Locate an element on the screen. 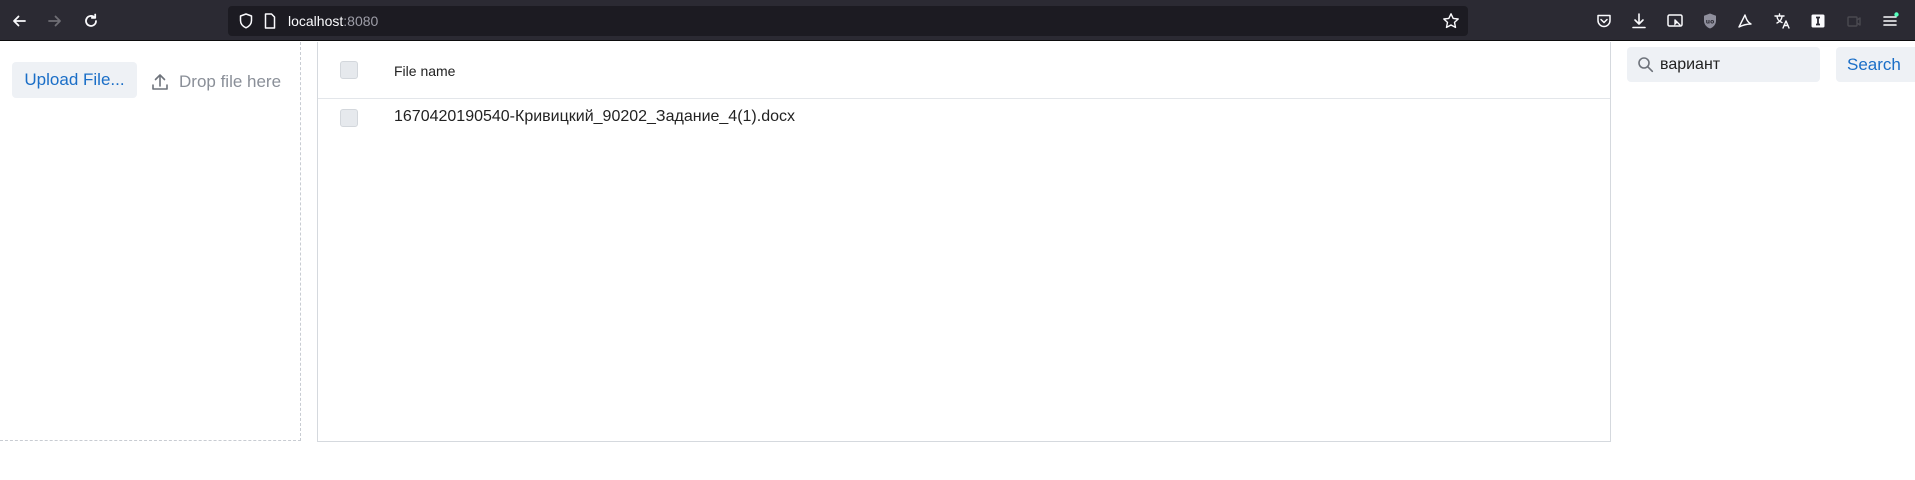 This screenshot has width=1915, height=480. extension-i-icon is located at coordinates (1818, 21).